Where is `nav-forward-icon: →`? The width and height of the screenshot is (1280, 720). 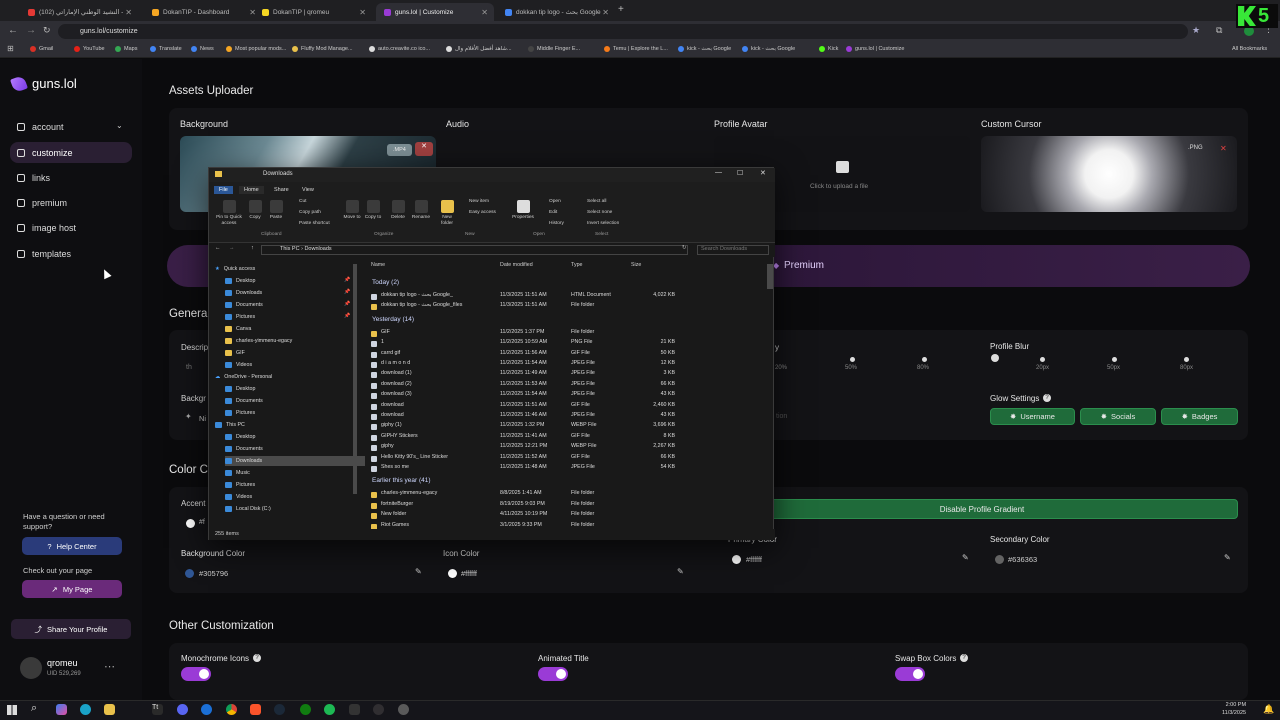 nav-forward-icon: → is located at coordinates (232, 248).